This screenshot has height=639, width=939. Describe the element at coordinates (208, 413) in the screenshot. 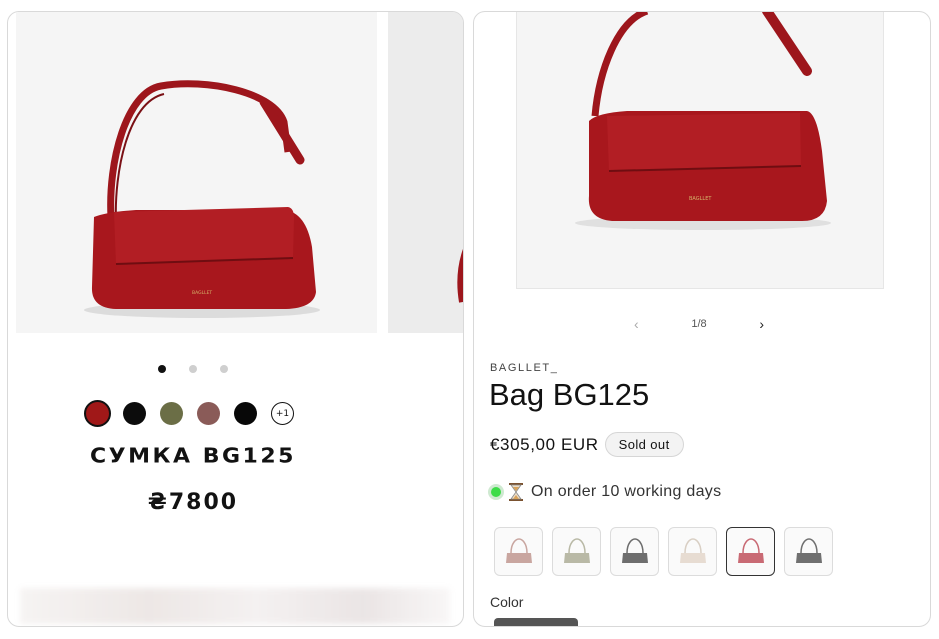

I see `swatch-mauve` at that location.